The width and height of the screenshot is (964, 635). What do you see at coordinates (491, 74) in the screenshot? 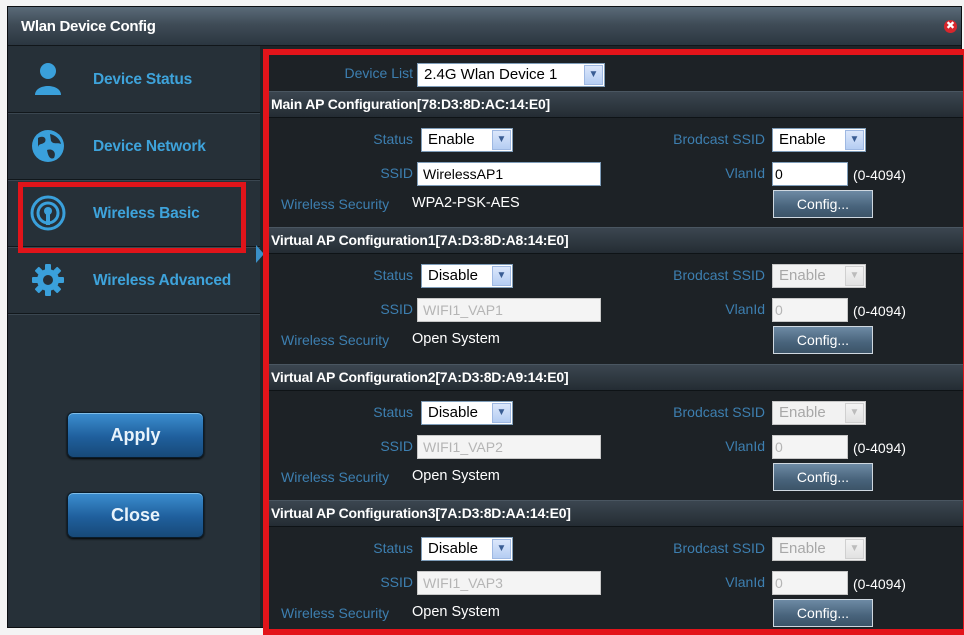
I see `device-list-value: 2.4G Wlan Device 1` at bounding box center [491, 74].